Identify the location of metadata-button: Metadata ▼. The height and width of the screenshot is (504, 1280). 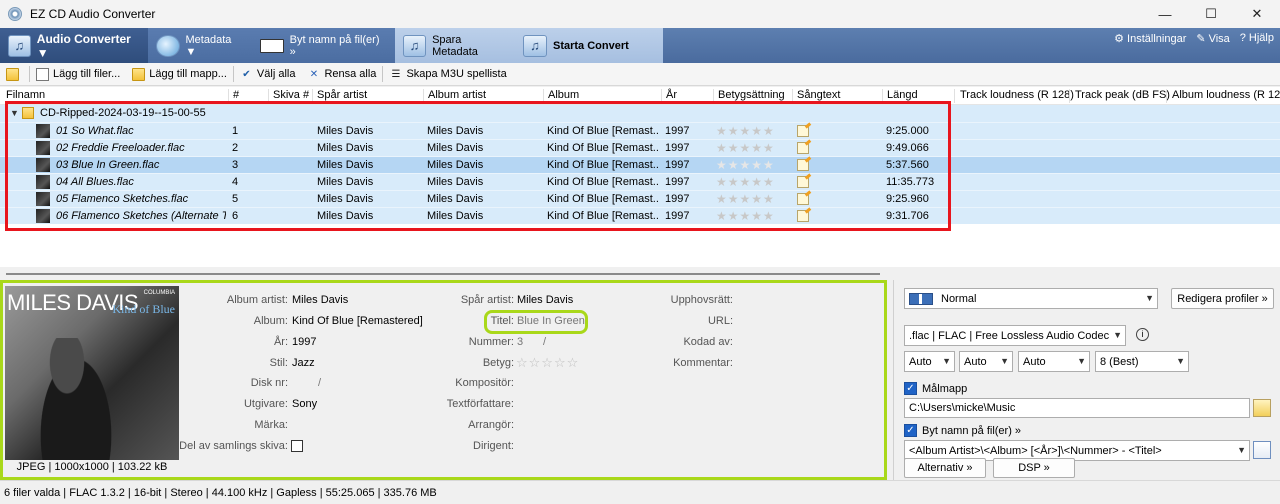
(200, 45).